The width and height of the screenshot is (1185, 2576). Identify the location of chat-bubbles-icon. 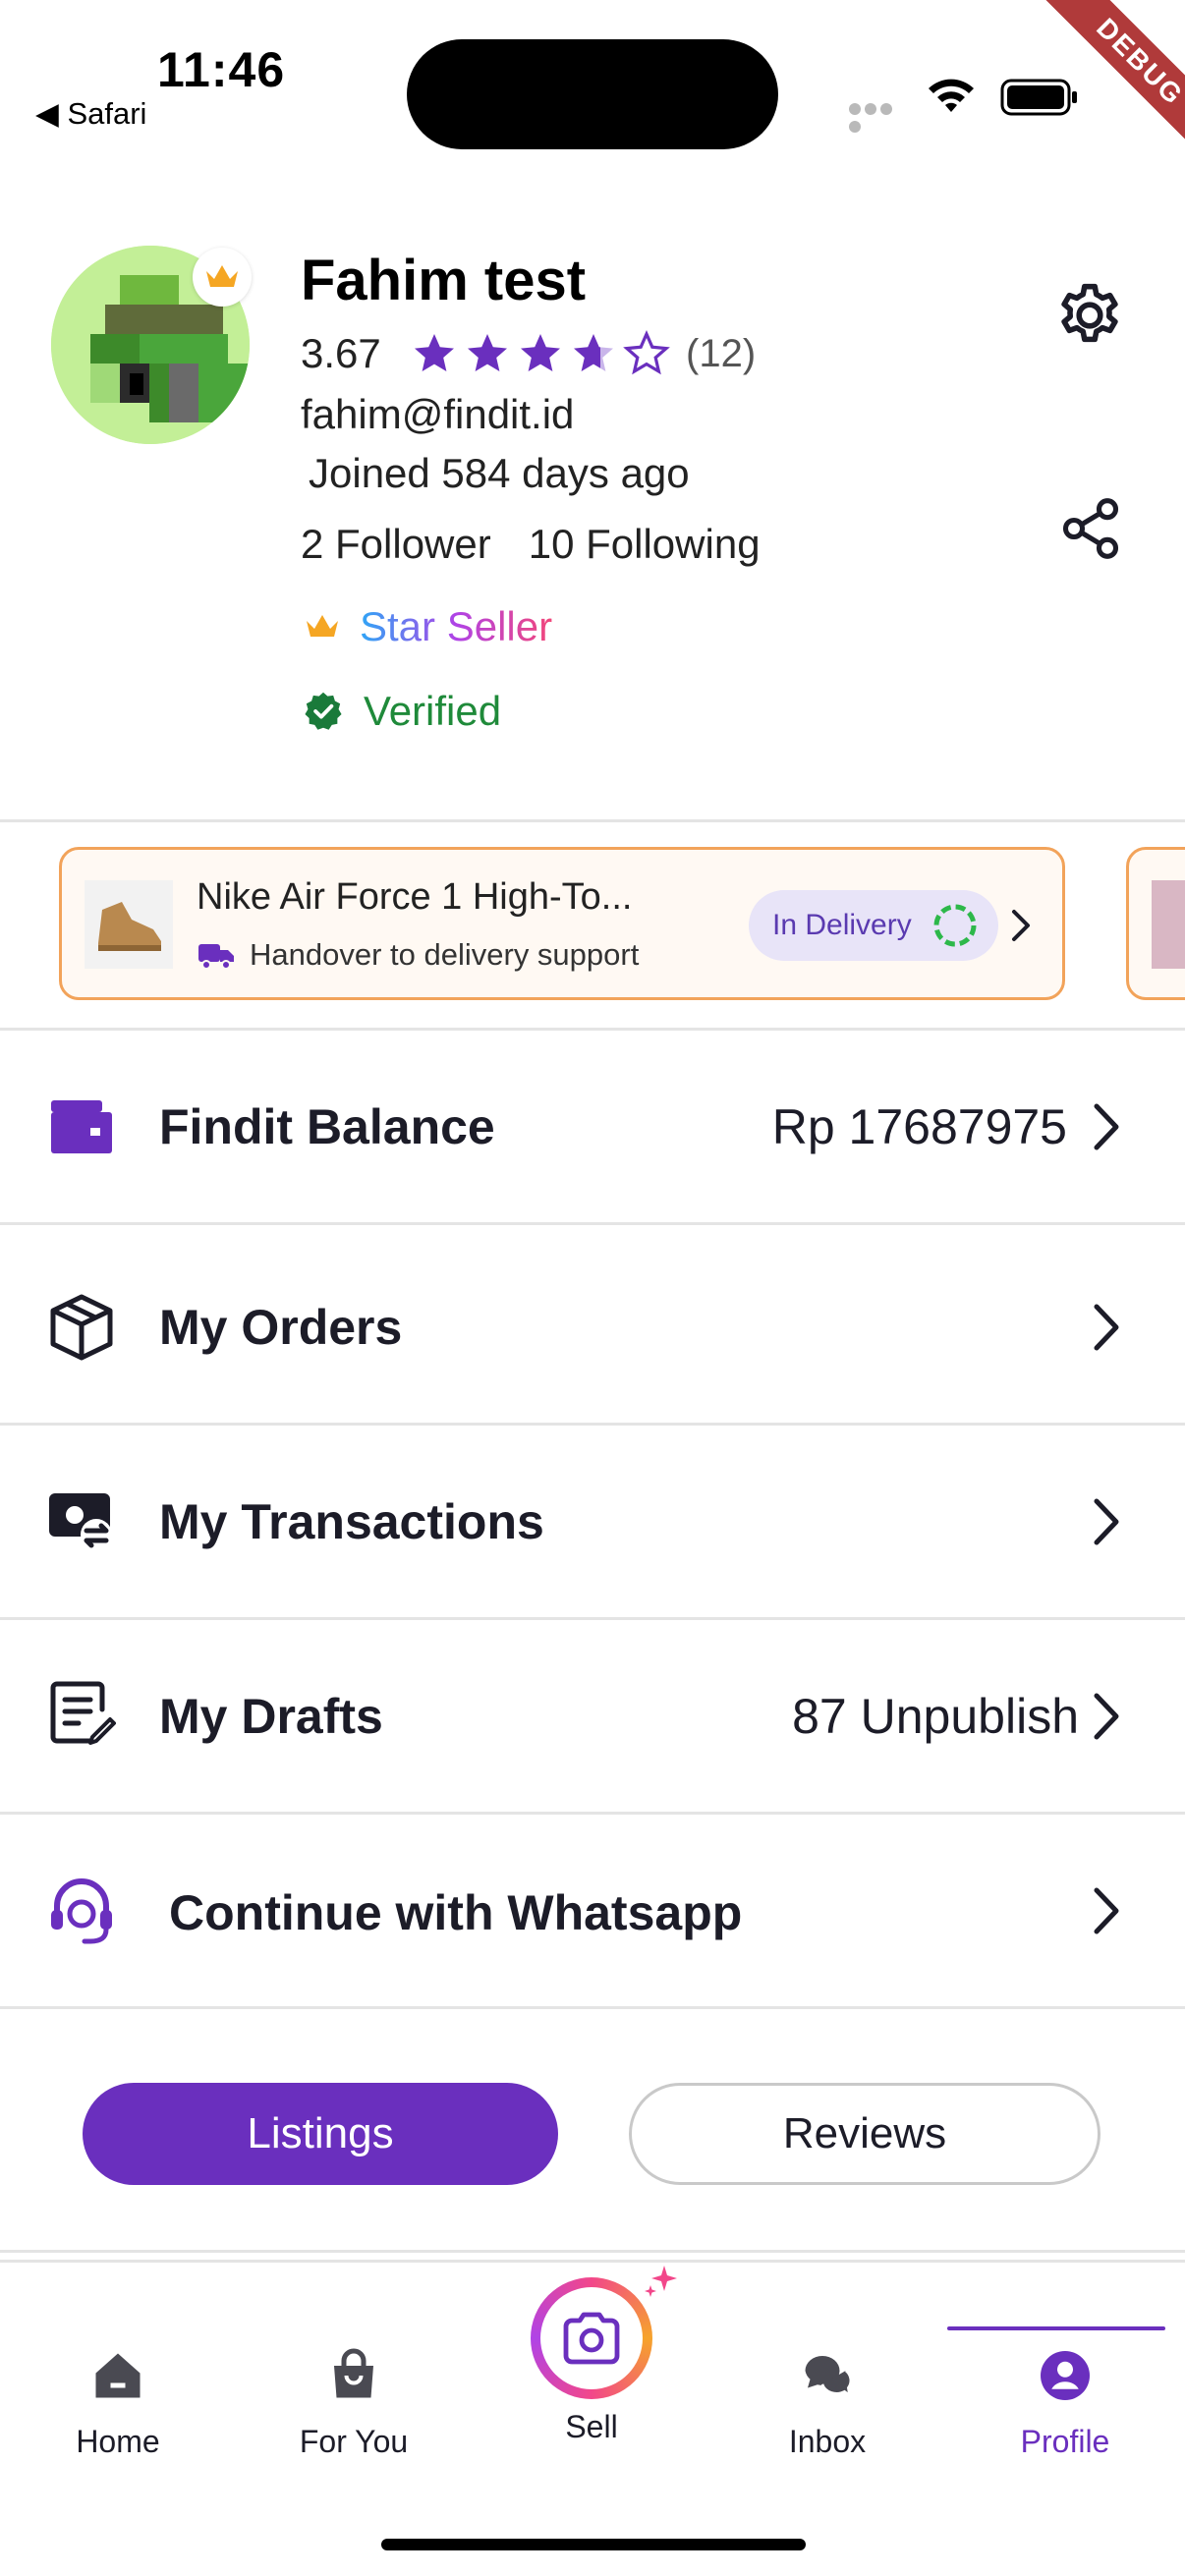
(829, 2377).